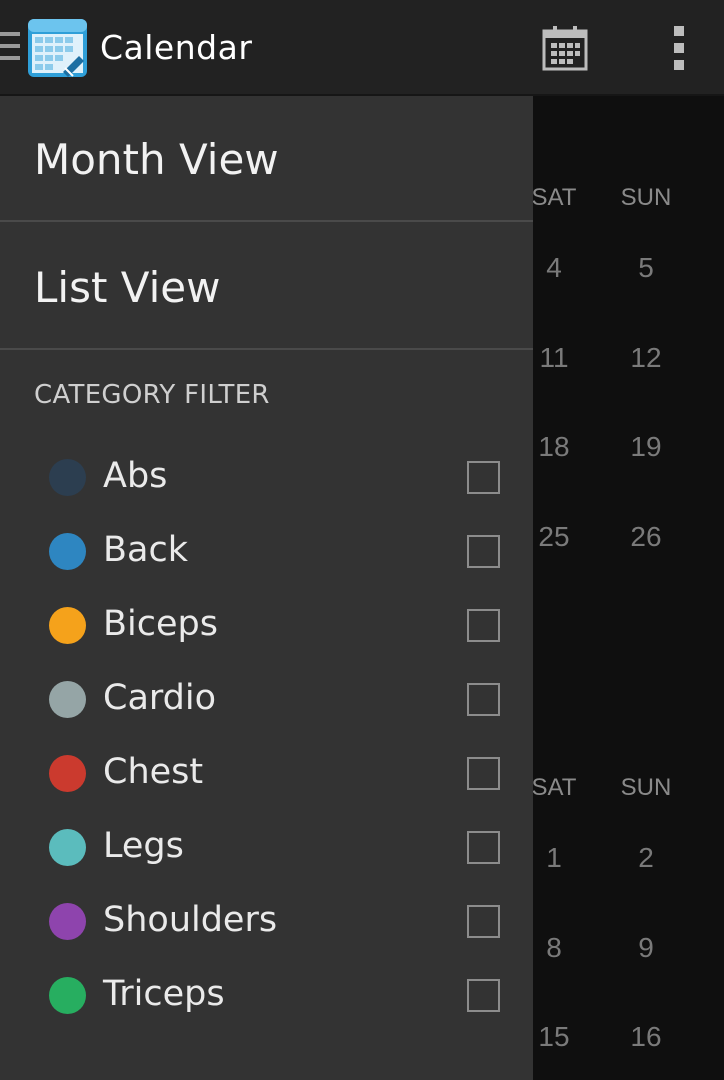 The height and width of the screenshot is (1080, 724). I want to click on category-row-abs: Abs, so click(266, 477).